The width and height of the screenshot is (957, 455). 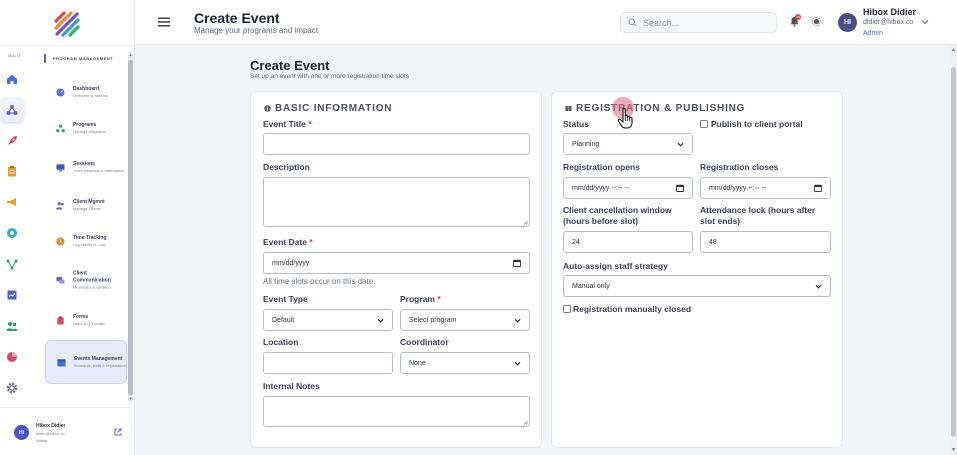 What do you see at coordinates (334, 108) in the screenshot?
I see `section-heading-text: BASIC INFORMATION` at bounding box center [334, 108].